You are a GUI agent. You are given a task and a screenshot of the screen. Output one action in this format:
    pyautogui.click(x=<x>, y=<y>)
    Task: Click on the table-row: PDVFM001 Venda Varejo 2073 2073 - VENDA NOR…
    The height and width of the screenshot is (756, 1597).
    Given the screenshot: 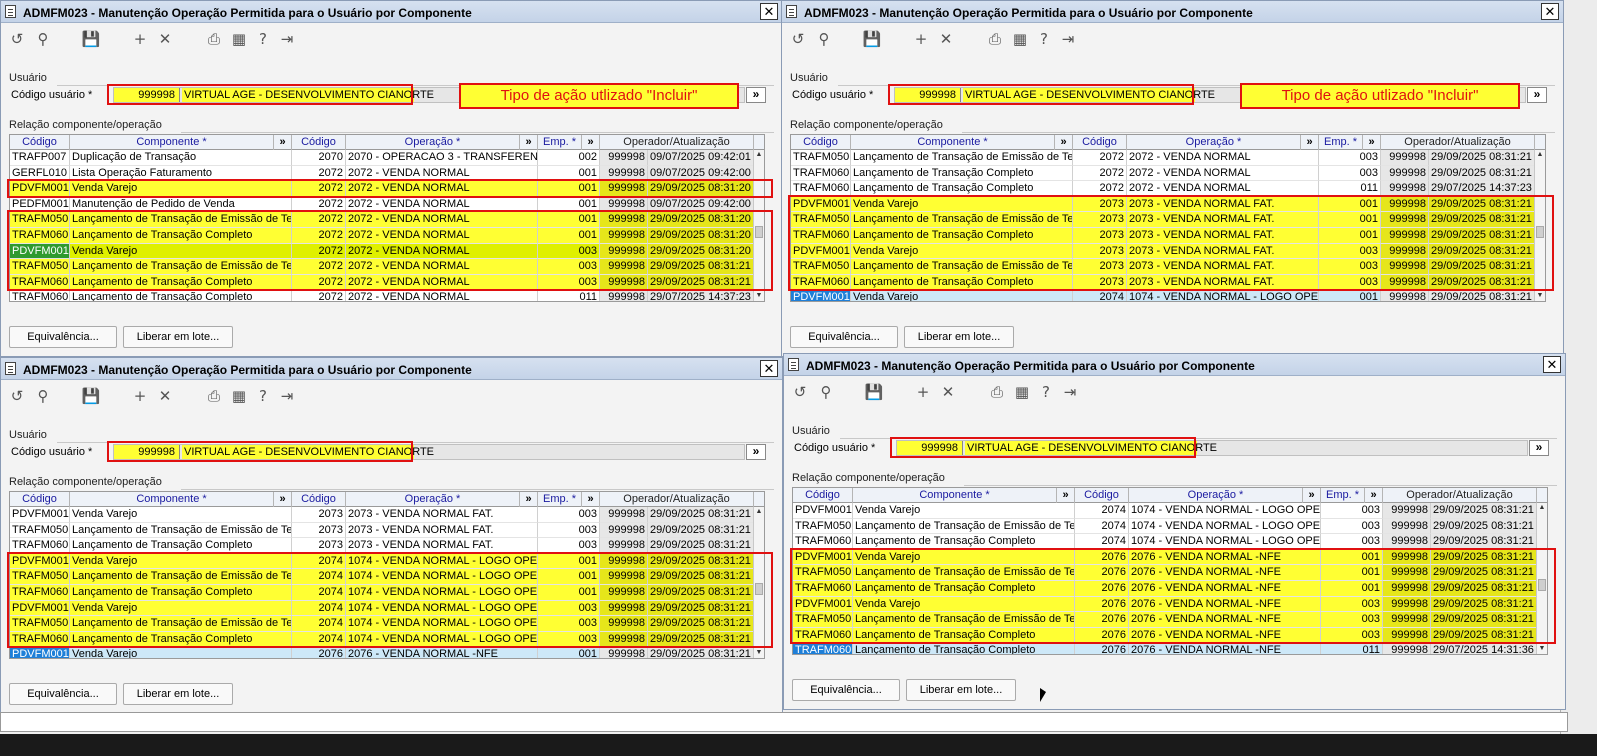 What is the action you would take?
    pyautogui.click(x=1163, y=204)
    